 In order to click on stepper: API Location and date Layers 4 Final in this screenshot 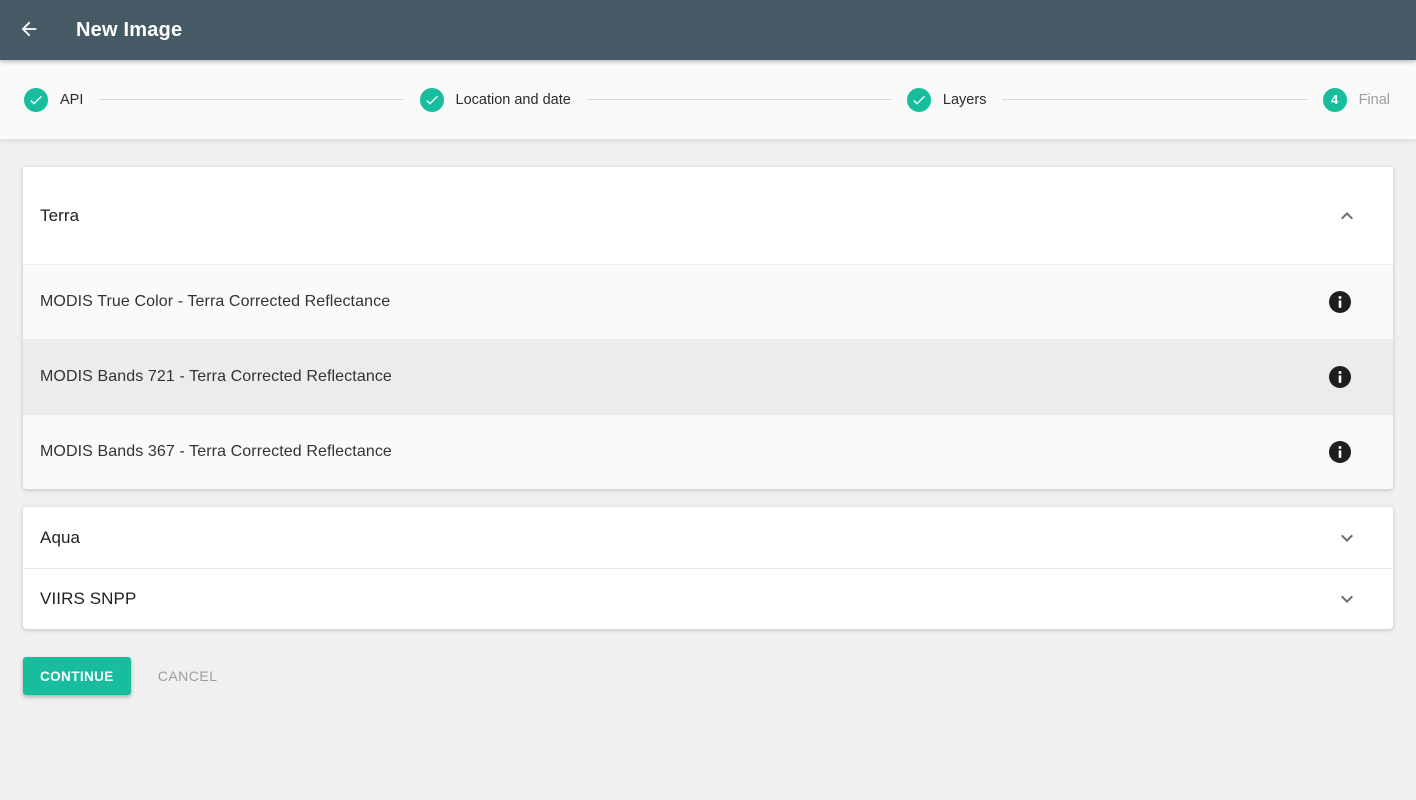, I will do `click(708, 100)`.